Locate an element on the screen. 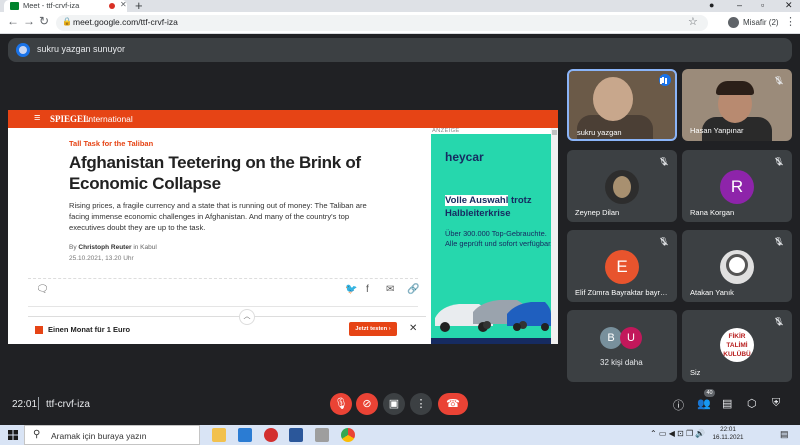 This screenshot has width=800, height=445. activities-icon: ⬡ is located at coordinates (752, 403).